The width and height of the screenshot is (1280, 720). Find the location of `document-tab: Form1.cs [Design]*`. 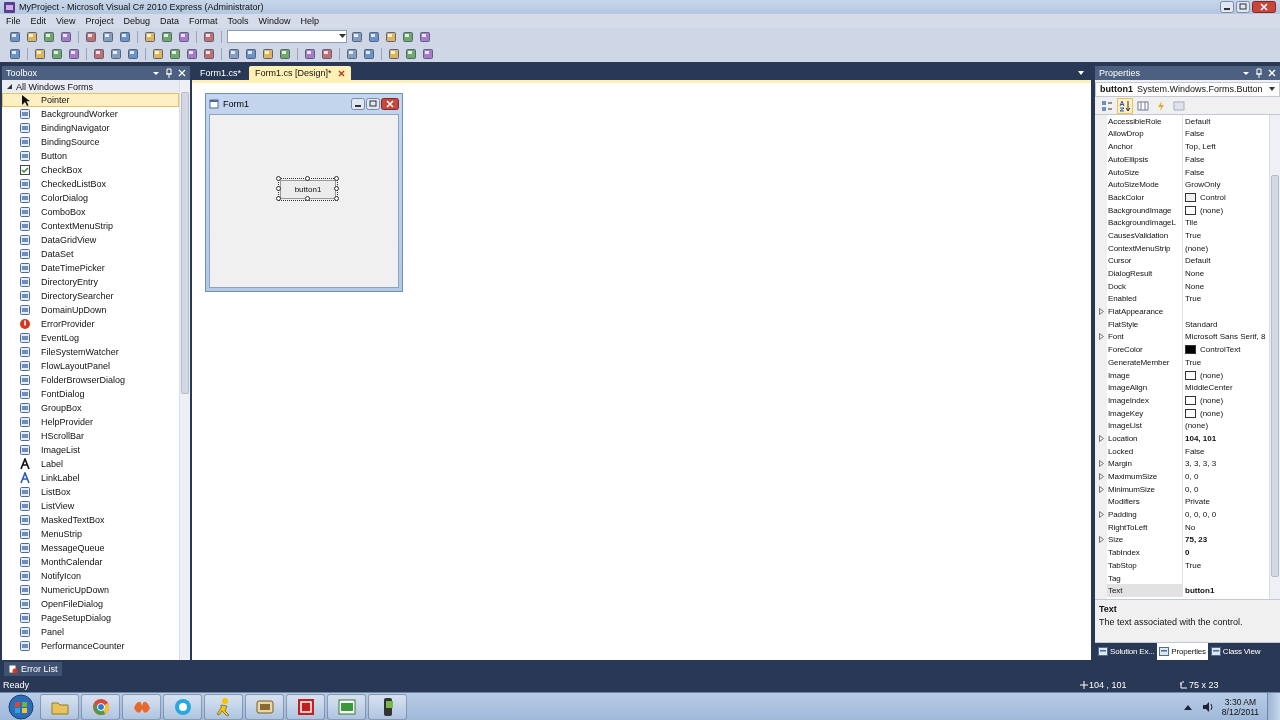

document-tab: Form1.cs [Design]* is located at coordinates (300, 73).